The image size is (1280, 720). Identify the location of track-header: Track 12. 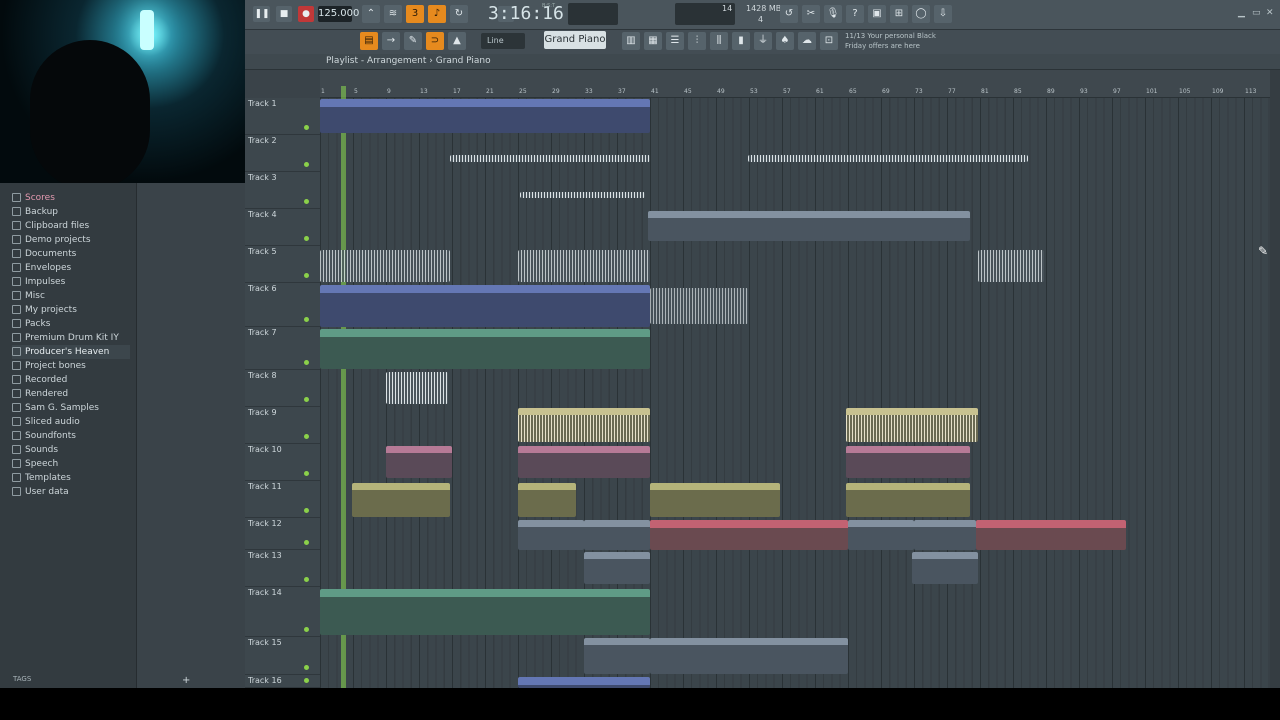
(282, 534).